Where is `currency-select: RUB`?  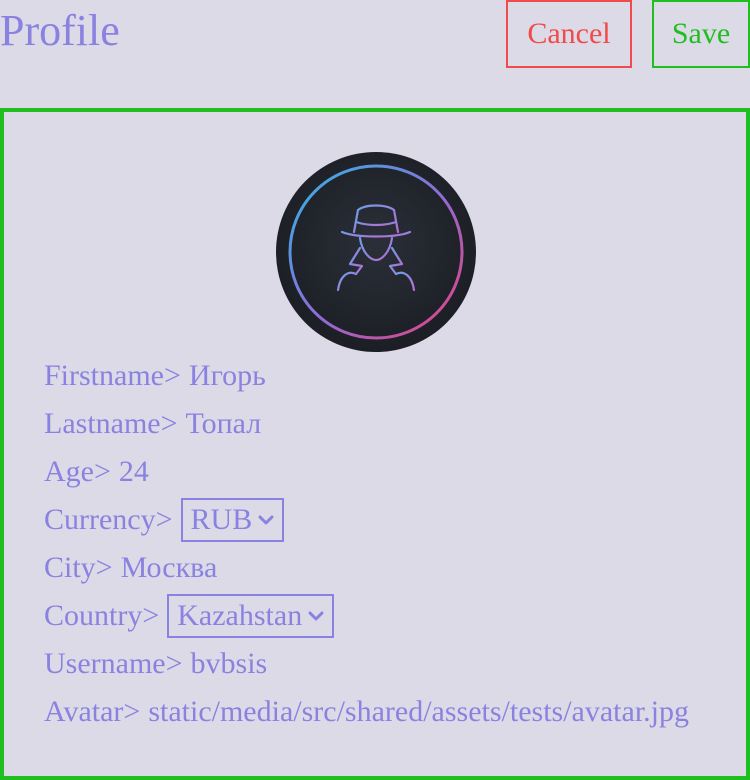 currency-select: RUB is located at coordinates (232, 520).